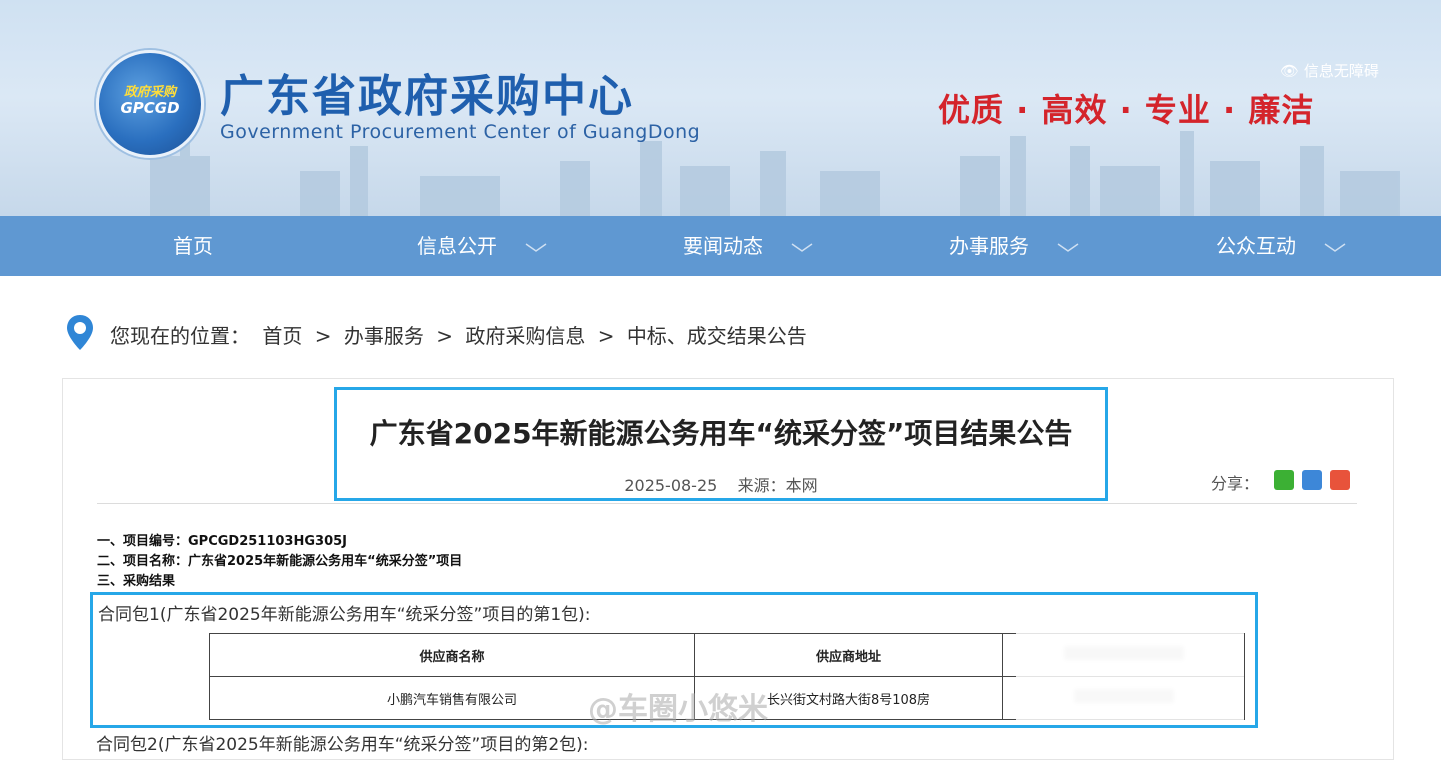 This screenshot has height=760, width=1441. Describe the element at coordinates (136, 581) in the screenshot. I see `procurement-result-heading: 三、采购结果` at that location.